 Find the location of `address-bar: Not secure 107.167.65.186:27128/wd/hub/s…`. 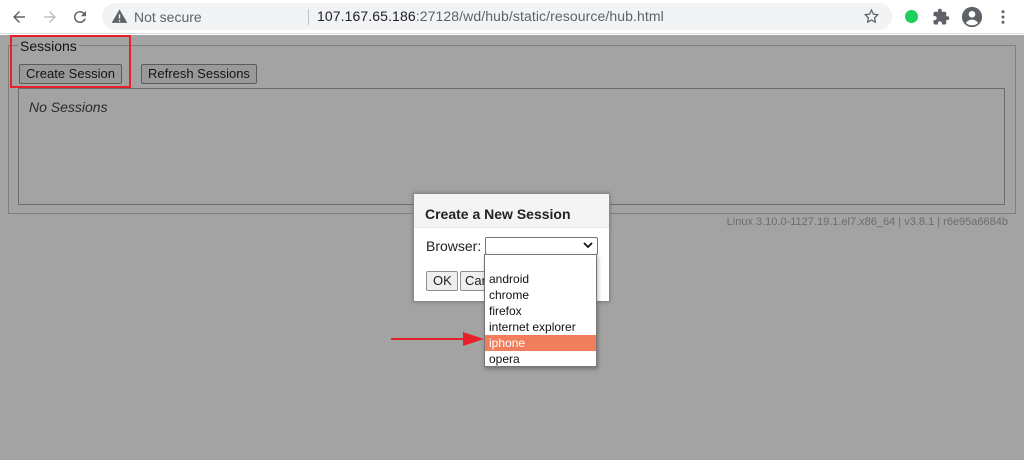

address-bar: Not secure 107.167.65.186:27128/wd/hub/s… is located at coordinates (497, 16).